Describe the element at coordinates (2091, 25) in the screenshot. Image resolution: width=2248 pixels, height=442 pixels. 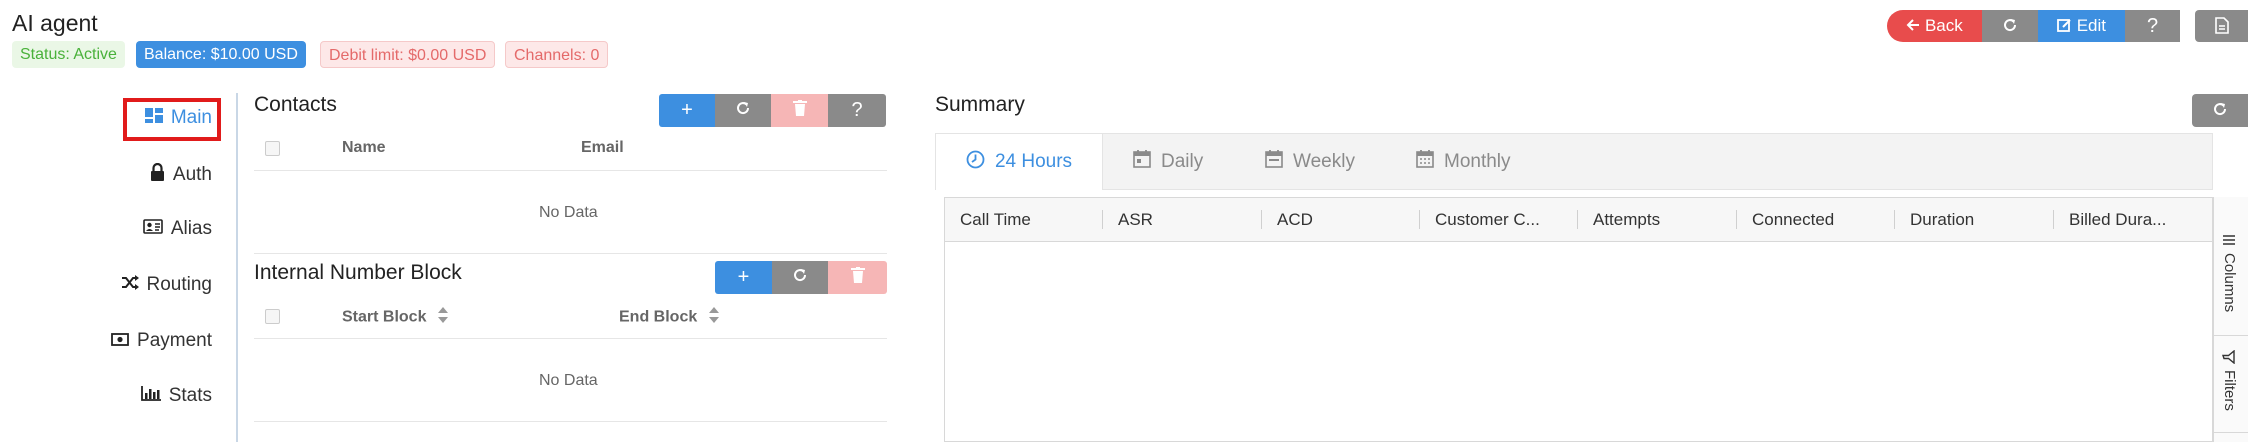
I see `edit-label: Edit` at that location.